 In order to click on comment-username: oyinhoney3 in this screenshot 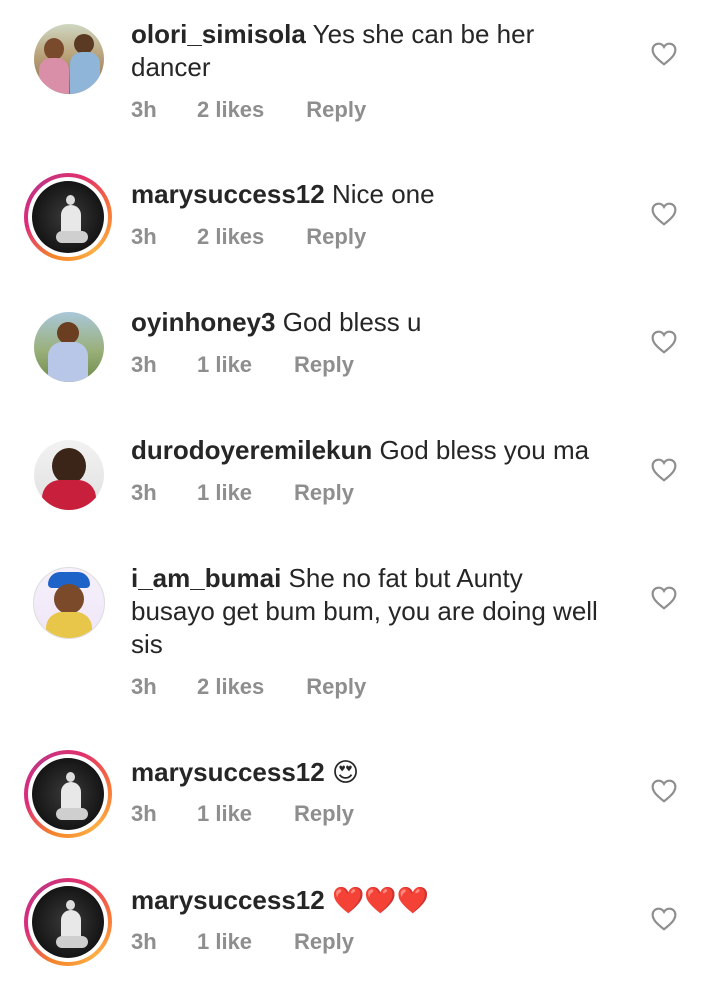, I will do `click(203, 322)`.